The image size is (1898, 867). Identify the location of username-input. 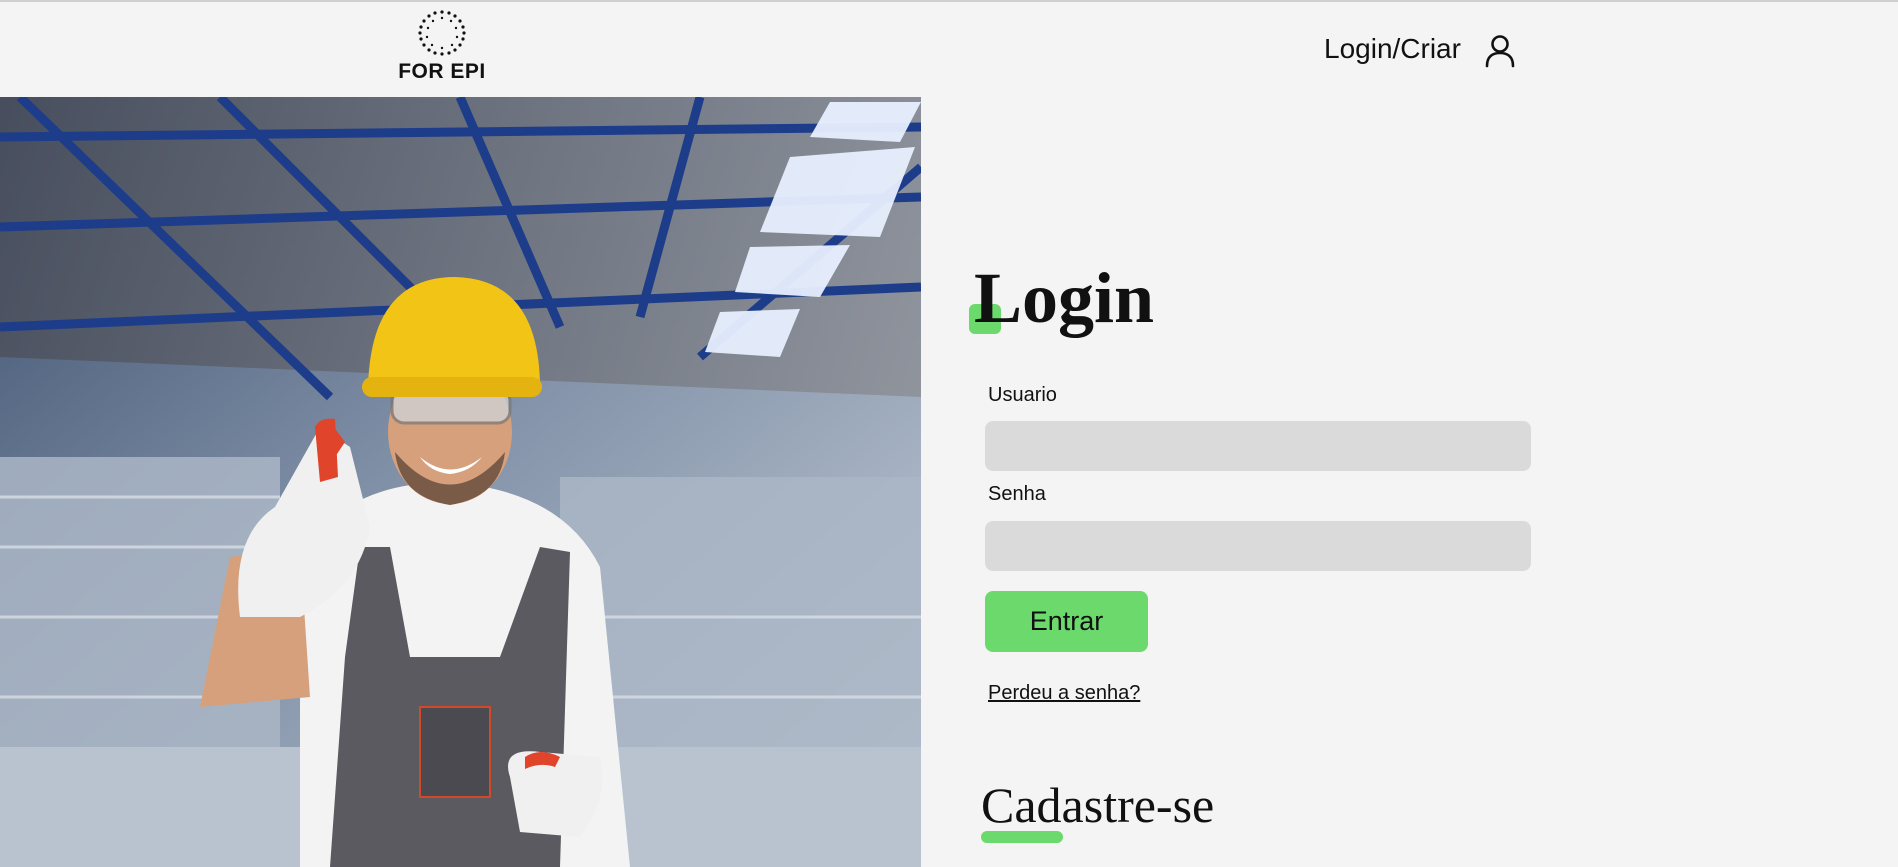
(1258, 446).